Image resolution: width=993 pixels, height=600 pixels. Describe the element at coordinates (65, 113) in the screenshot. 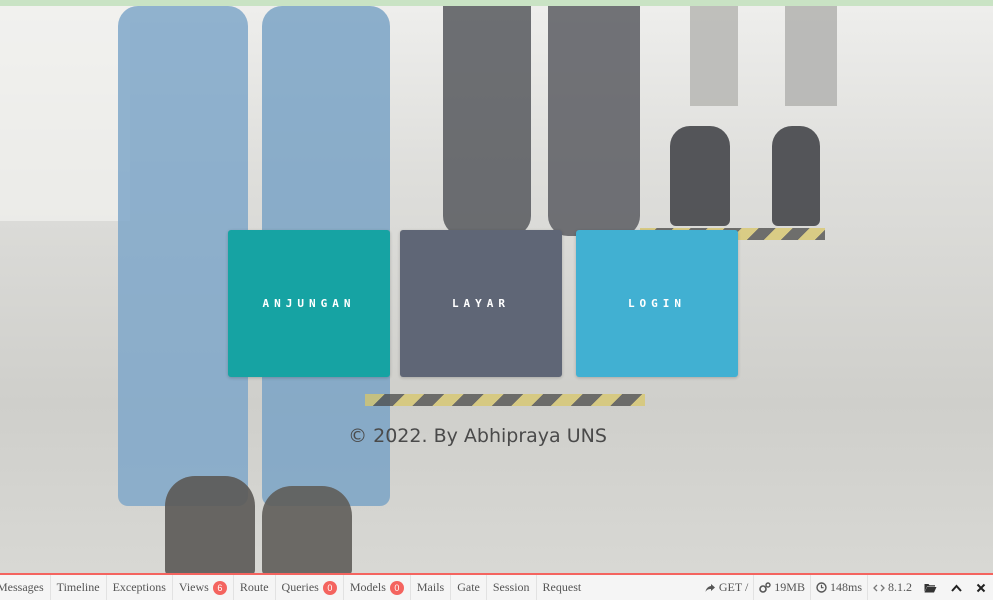

I see `bg-desk` at that location.